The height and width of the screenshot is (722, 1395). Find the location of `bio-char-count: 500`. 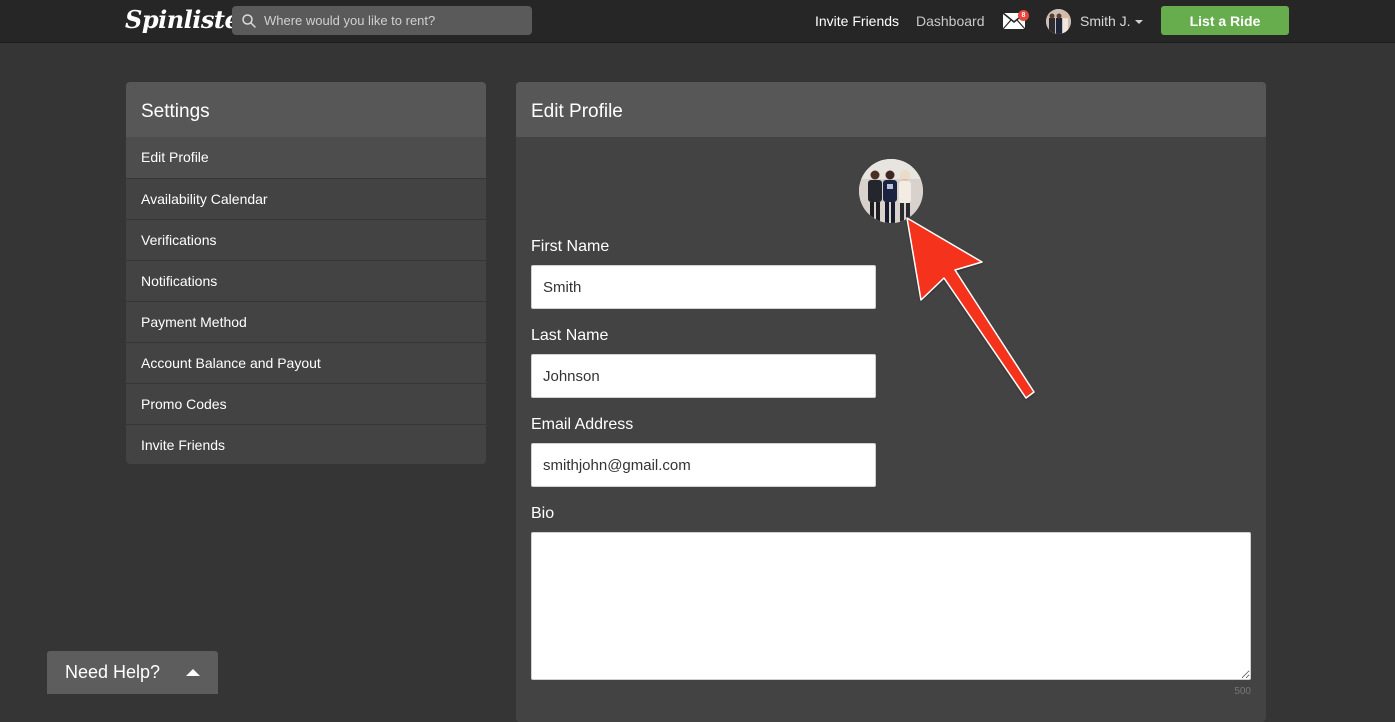

bio-char-count: 500 is located at coordinates (1242, 691).